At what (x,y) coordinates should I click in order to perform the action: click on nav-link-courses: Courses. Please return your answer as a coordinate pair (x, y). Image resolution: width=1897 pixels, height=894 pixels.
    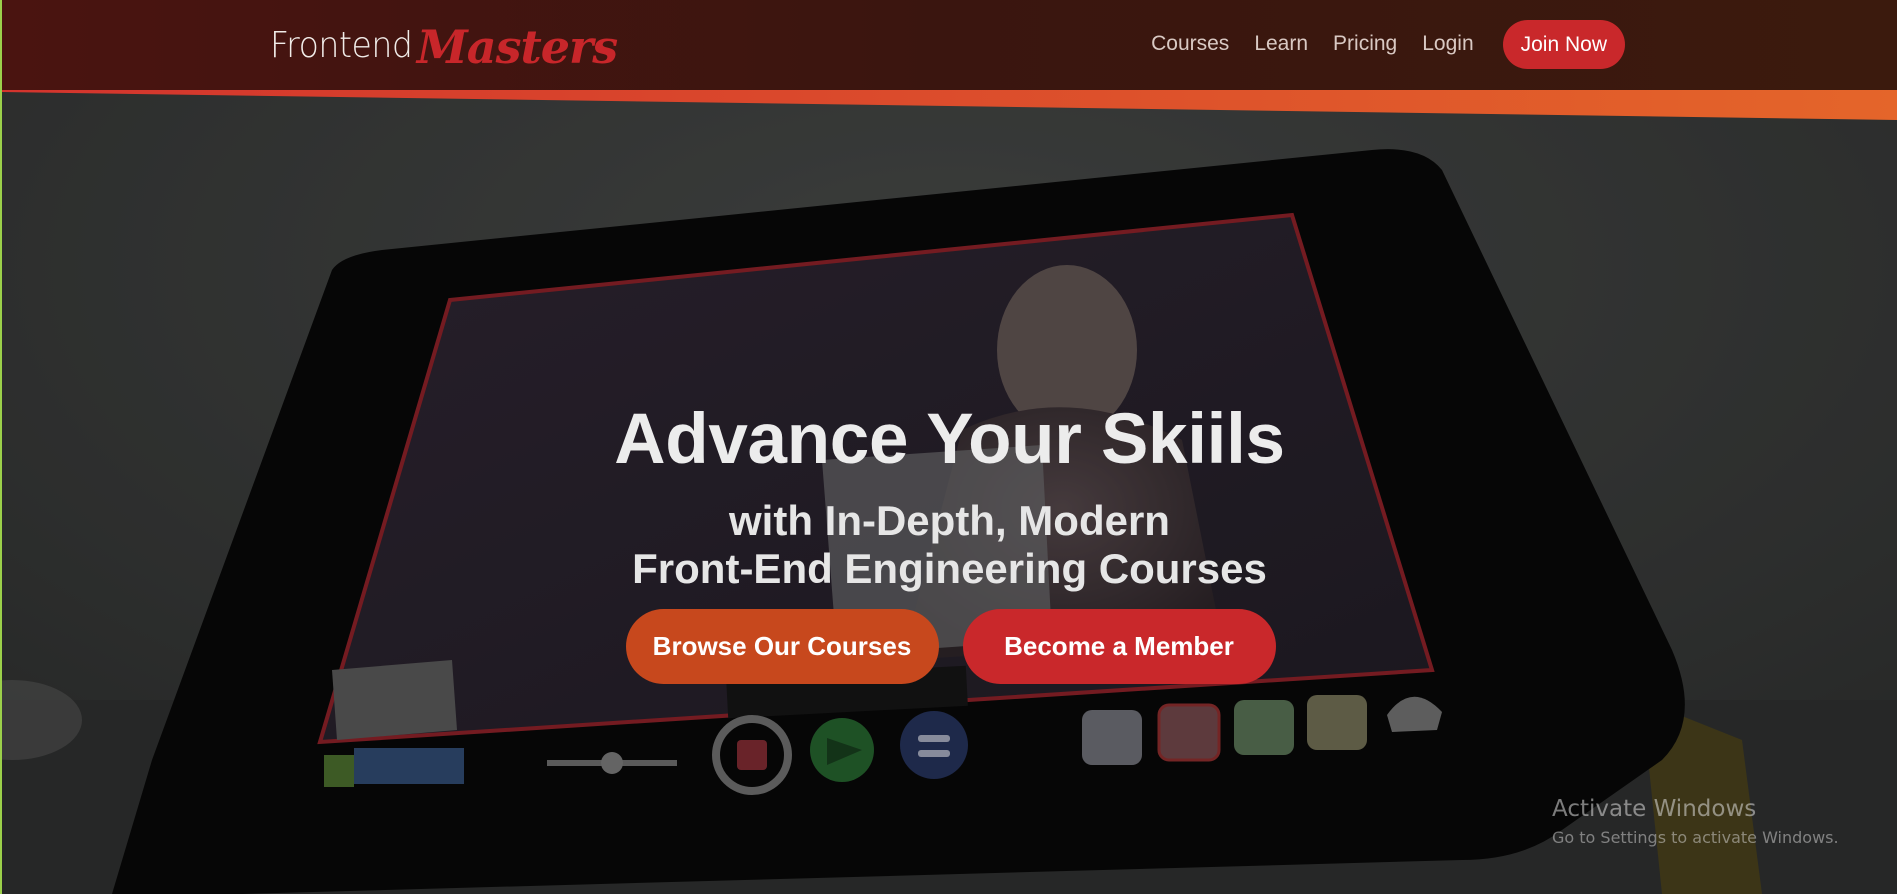
    Looking at the image, I should click on (1190, 44).